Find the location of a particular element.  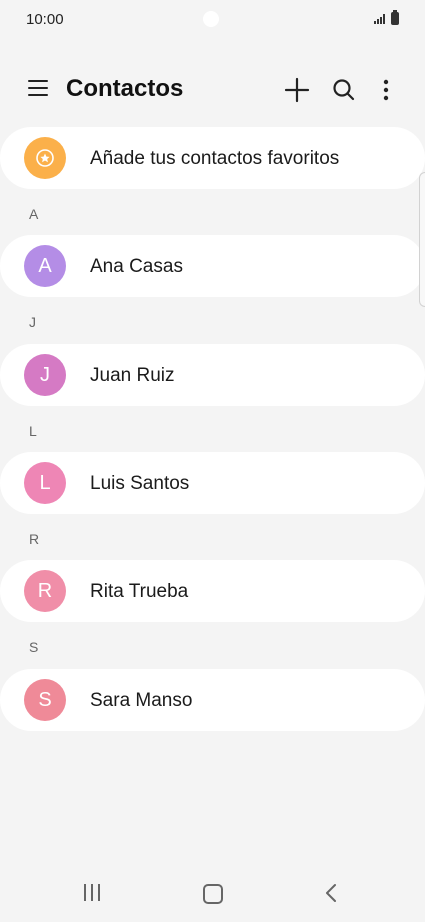

section-header-s: S is located at coordinates (34, 647).